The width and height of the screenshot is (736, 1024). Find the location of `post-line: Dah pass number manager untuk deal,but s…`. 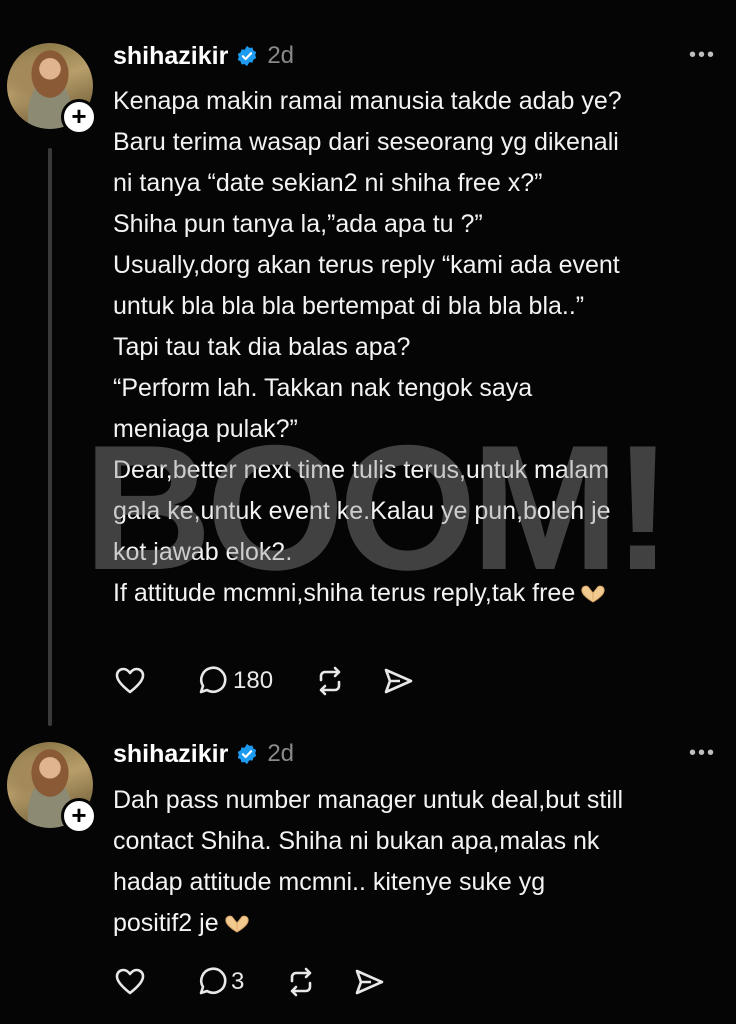

post-line: Dah pass number manager untuk deal,but s… is located at coordinates (368, 800).